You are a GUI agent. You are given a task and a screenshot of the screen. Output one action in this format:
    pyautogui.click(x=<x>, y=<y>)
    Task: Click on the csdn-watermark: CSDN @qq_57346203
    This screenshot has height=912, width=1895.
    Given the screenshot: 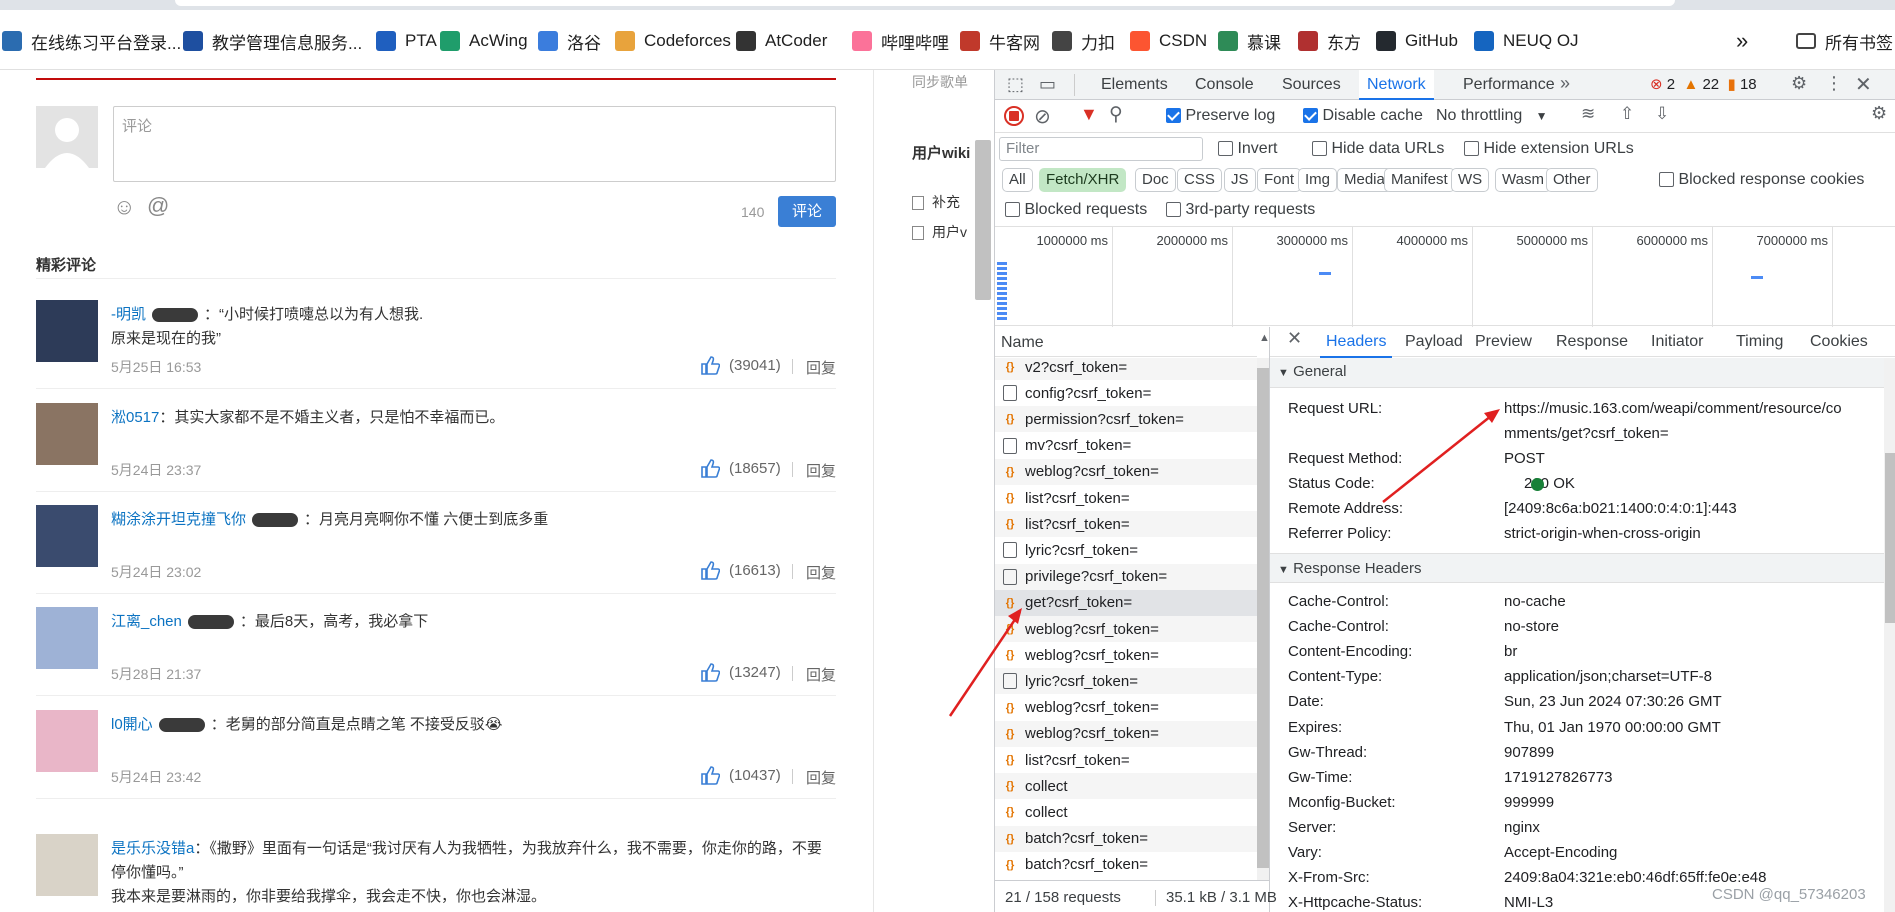 What is the action you would take?
    pyautogui.click(x=1789, y=894)
    